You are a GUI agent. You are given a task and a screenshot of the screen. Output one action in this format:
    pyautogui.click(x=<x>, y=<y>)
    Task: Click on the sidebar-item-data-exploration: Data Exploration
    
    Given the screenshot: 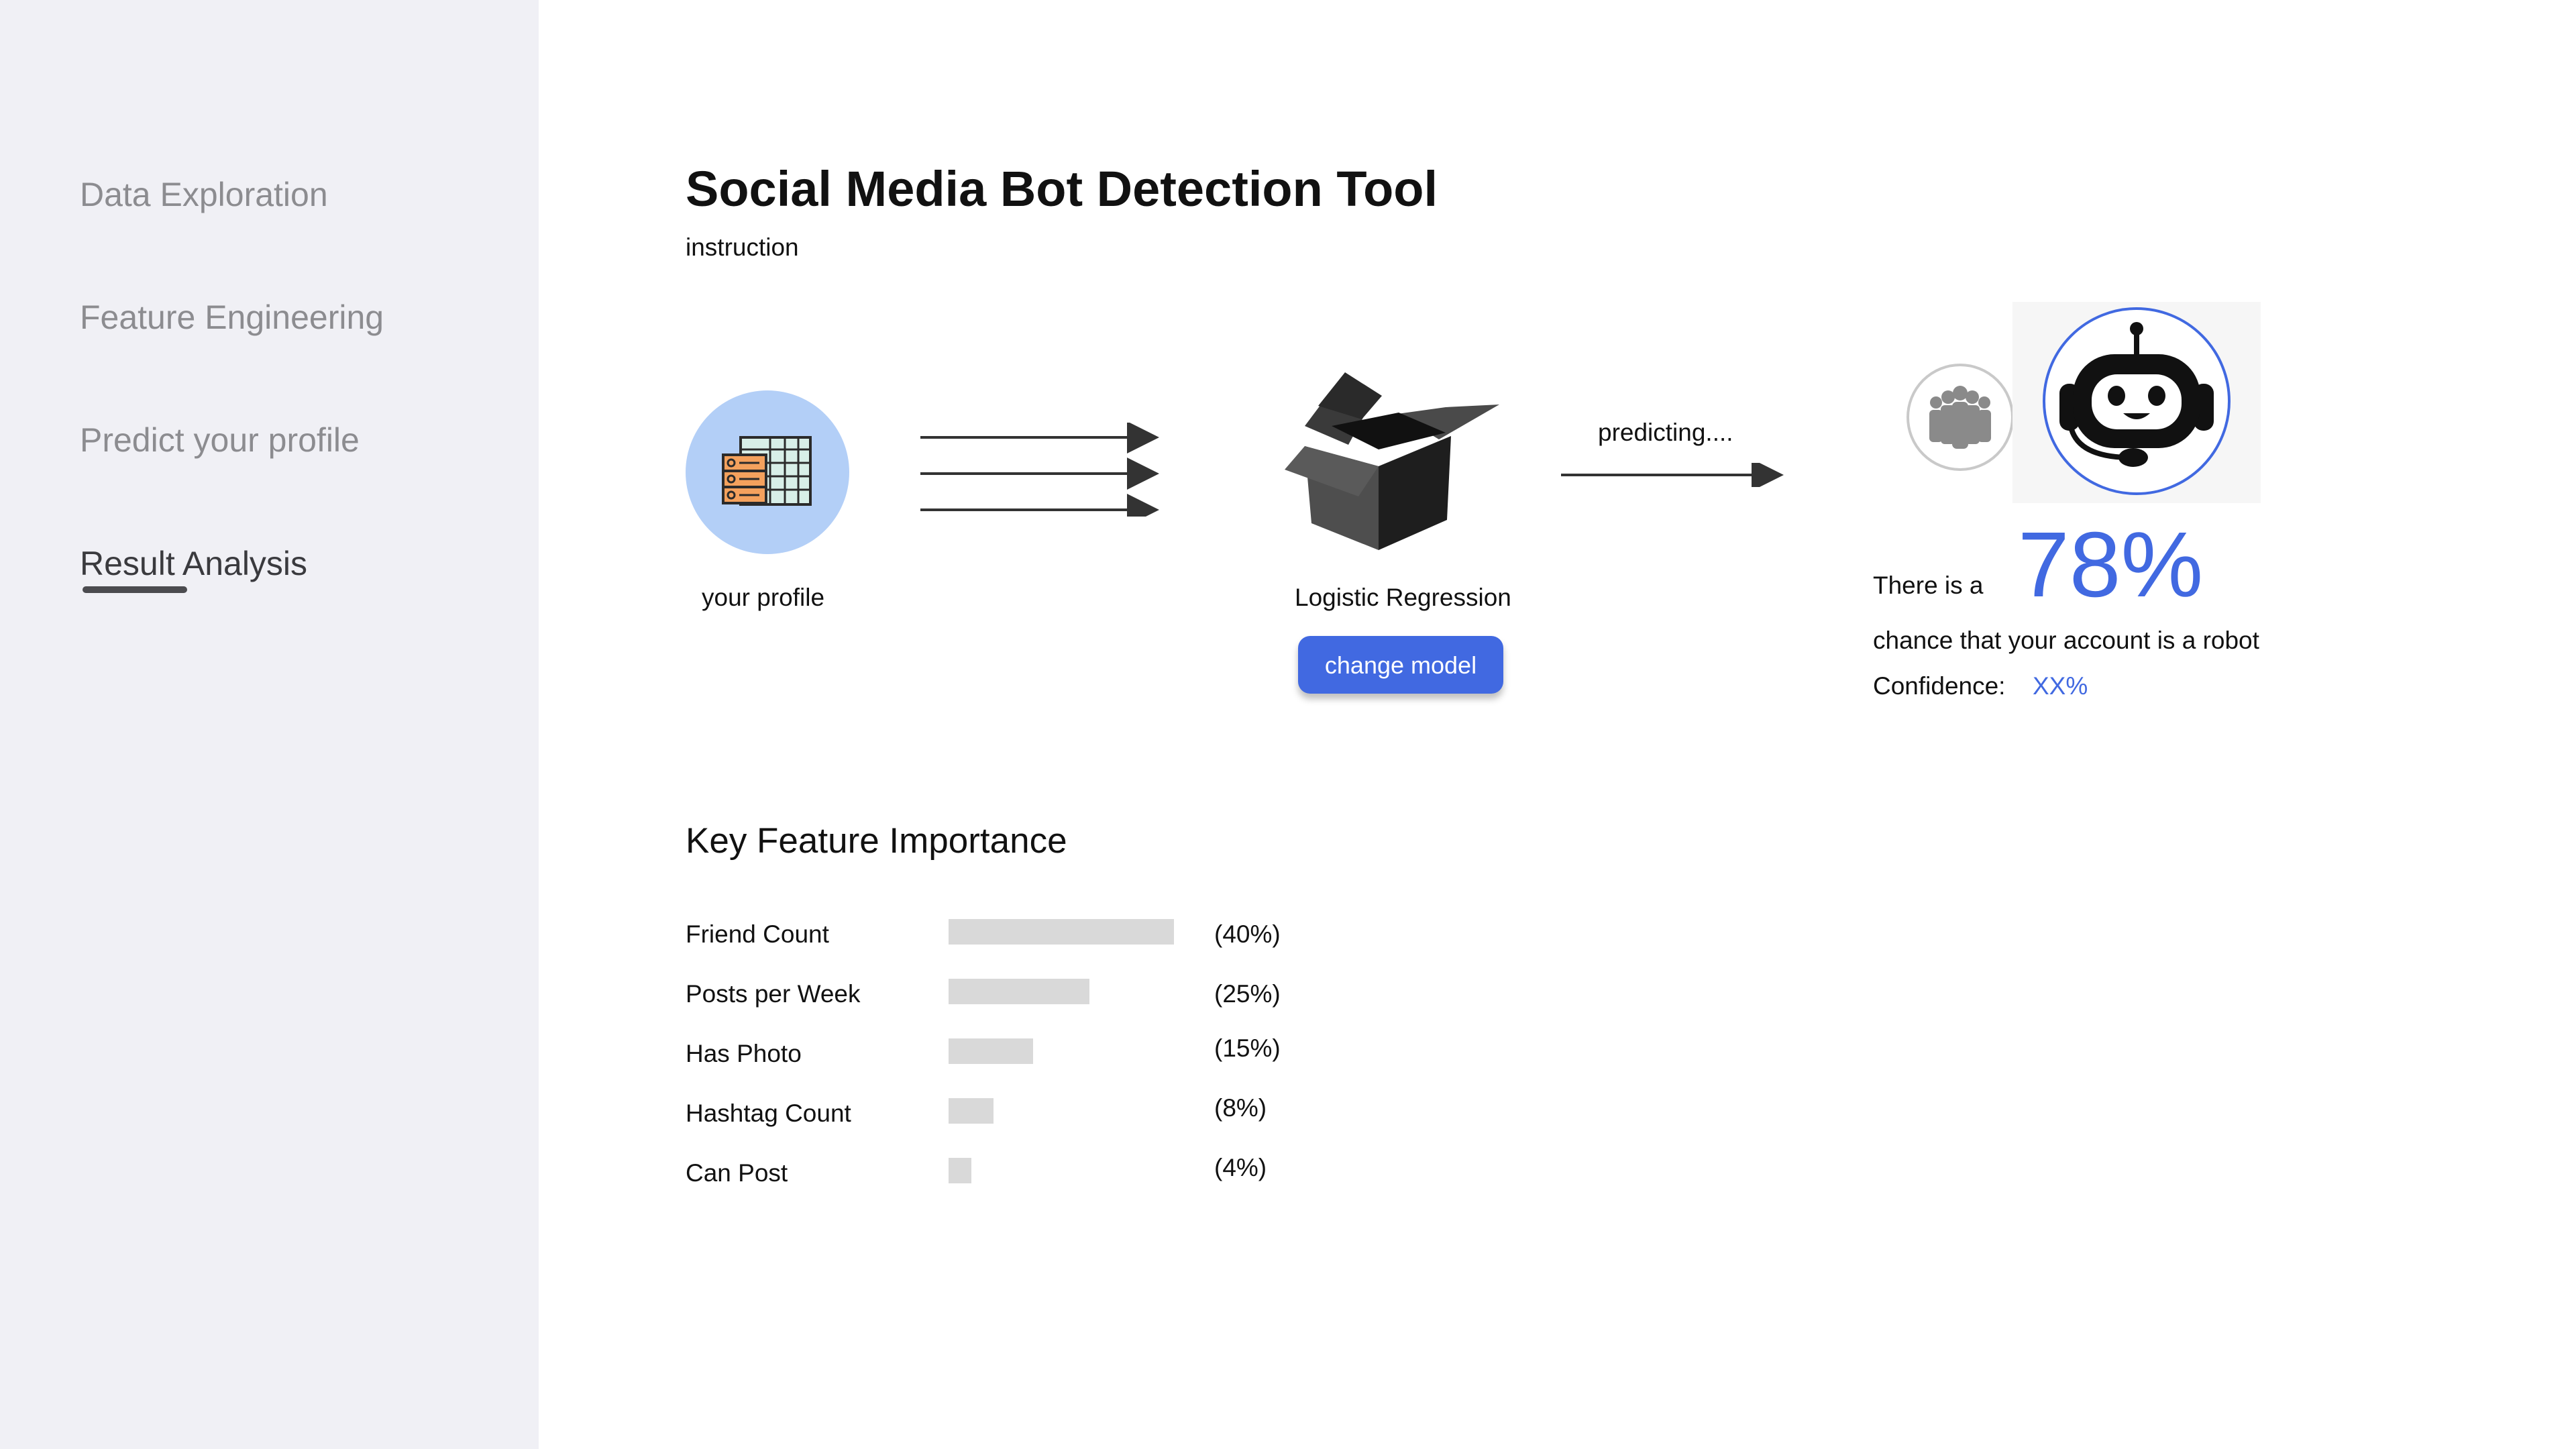 What is the action you would take?
    pyautogui.click(x=204, y=194)
    